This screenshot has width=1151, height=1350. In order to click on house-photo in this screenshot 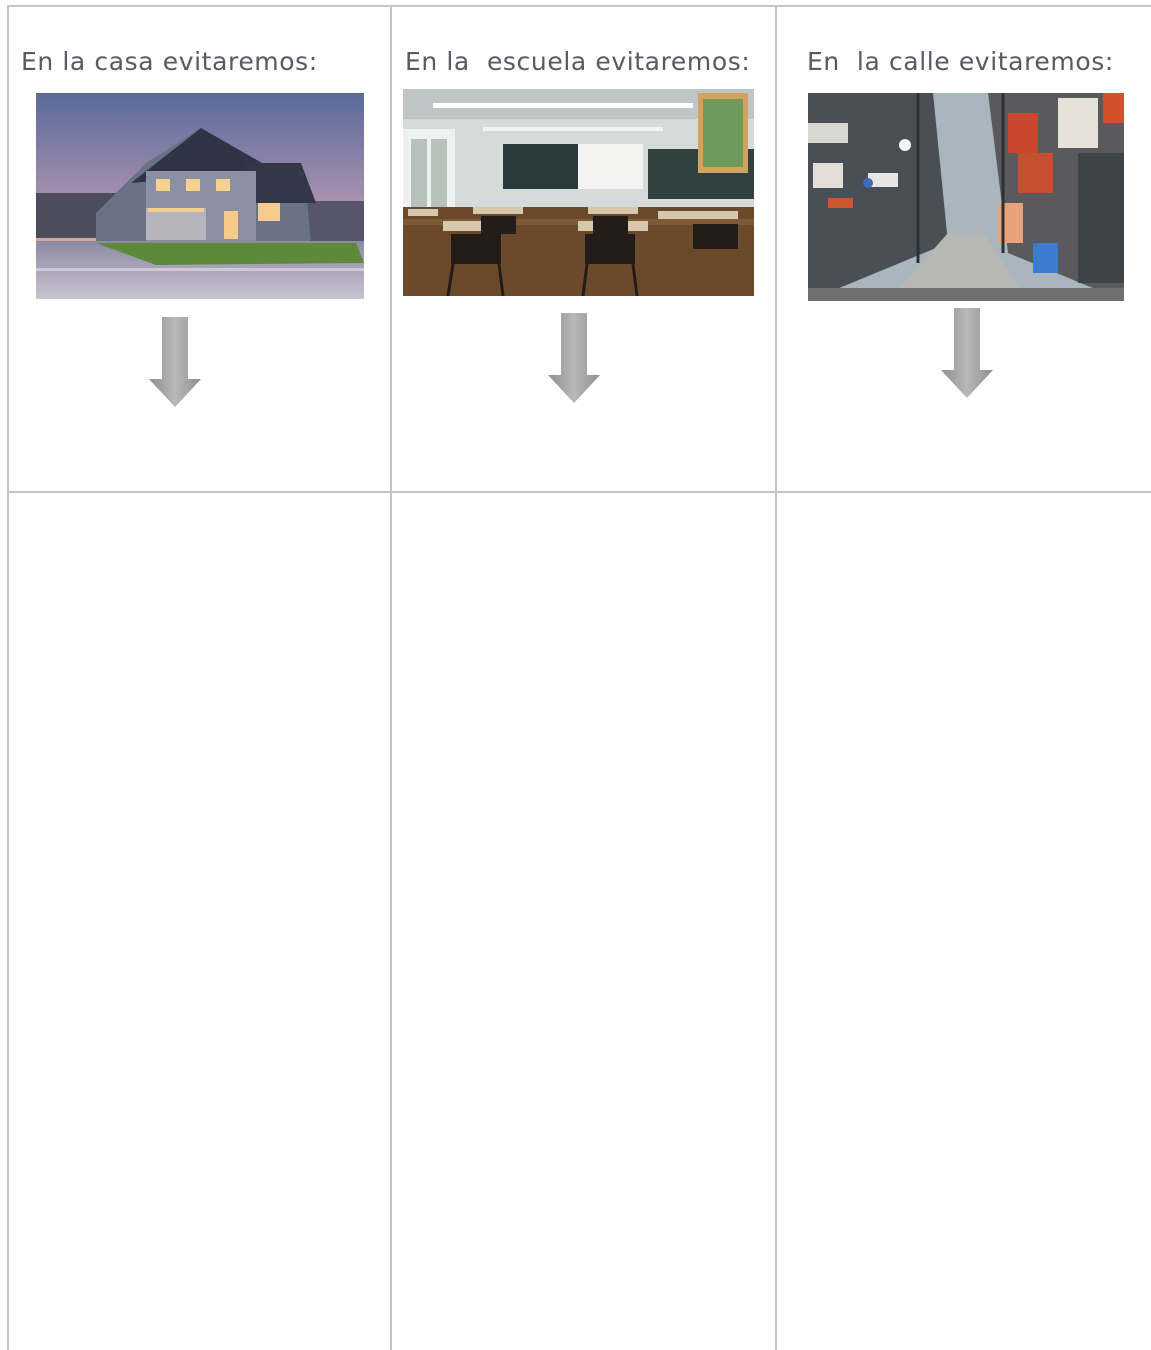, I will do `click(200, 196)`.